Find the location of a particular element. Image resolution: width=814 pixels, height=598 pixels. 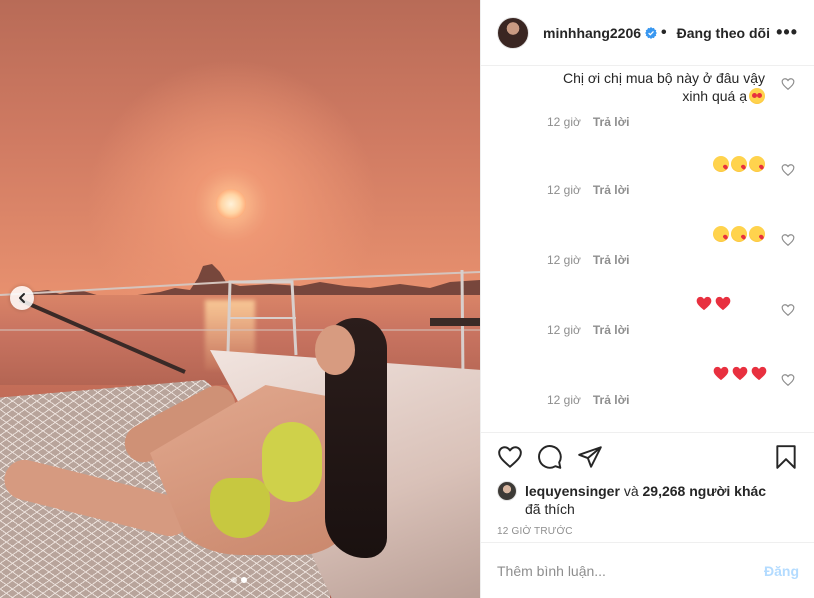

like-heart-icon is located at coordinates (510, 457).